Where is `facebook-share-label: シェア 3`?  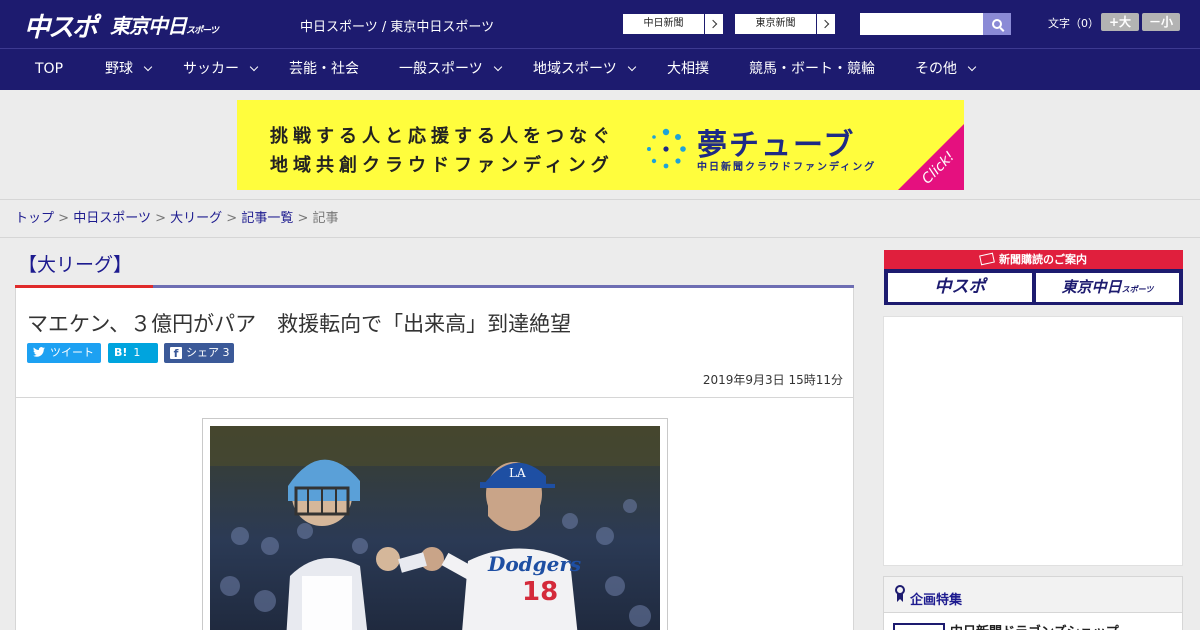 facebook-share-label: シェア 3 is located at coordinates (208, 352).